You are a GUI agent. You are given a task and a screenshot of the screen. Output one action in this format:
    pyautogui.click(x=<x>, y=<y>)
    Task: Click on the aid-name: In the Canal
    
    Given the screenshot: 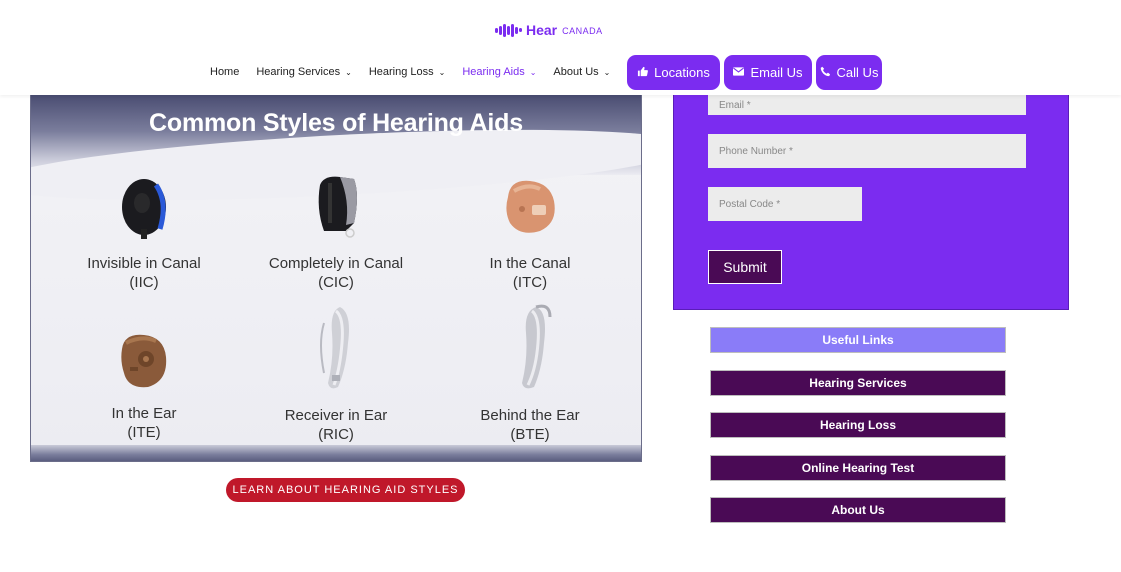 What is the action you would take?
    pyautogui.click(x=530, y=263)
    